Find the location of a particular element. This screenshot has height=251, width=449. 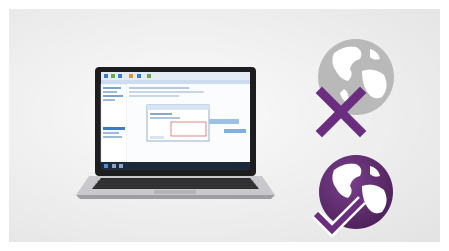

globe-with-x-icon is located at coordinates (354, 88).